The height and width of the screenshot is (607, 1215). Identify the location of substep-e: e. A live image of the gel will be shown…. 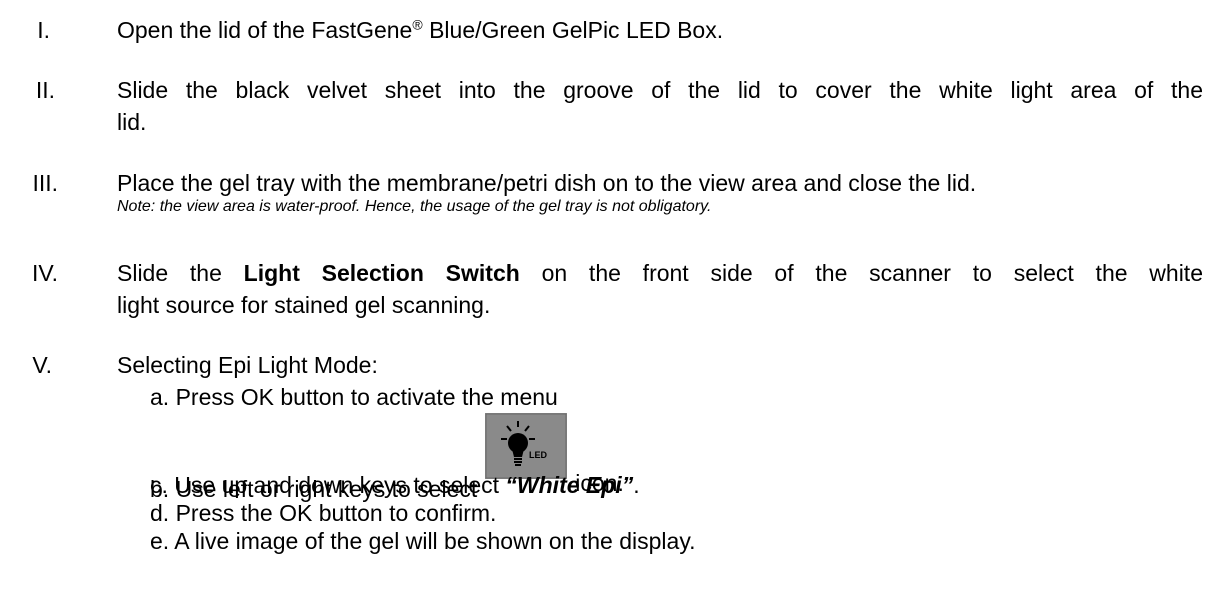
(423, 541).